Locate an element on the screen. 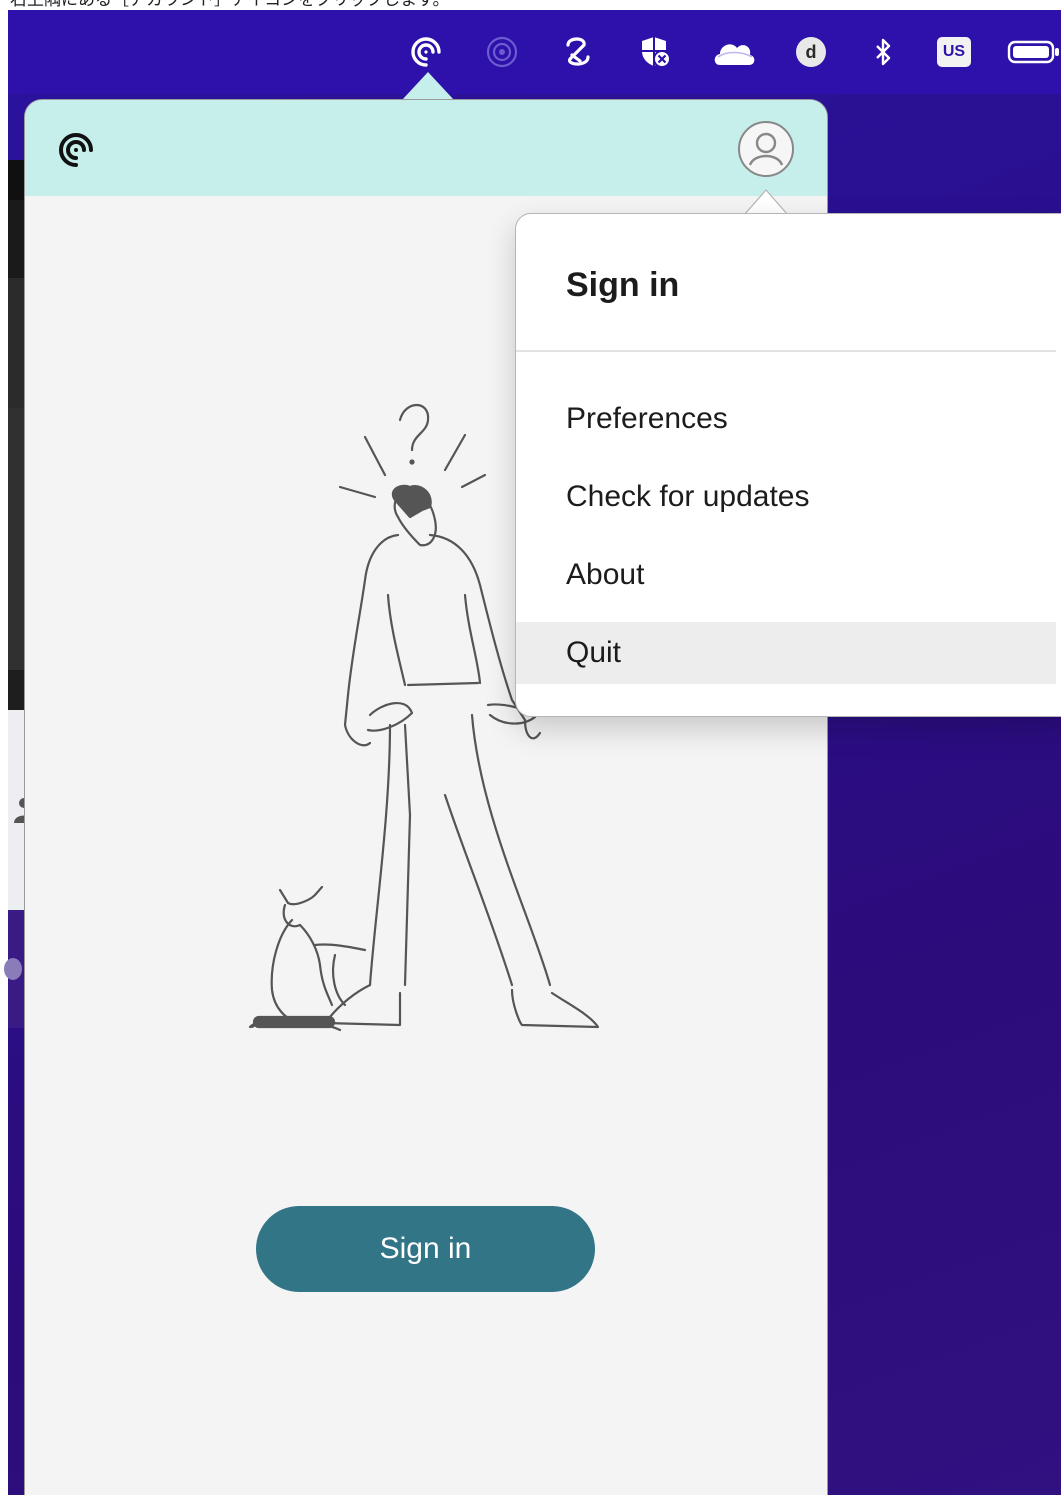 The height and width of the screenshot is (1495, 1061). keyboard-layout-label: US is located at coordinates (954, 52).